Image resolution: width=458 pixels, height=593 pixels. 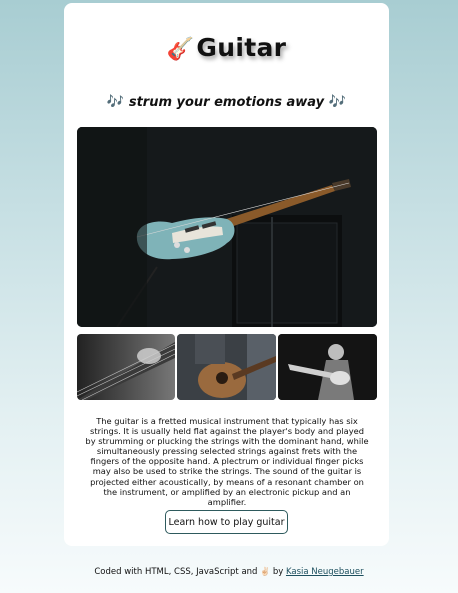 What do you see at coordinates (325, 572) in the screenshot?
I see `author-link: Kasia Neugebauer` at bounding box center [325, 572].